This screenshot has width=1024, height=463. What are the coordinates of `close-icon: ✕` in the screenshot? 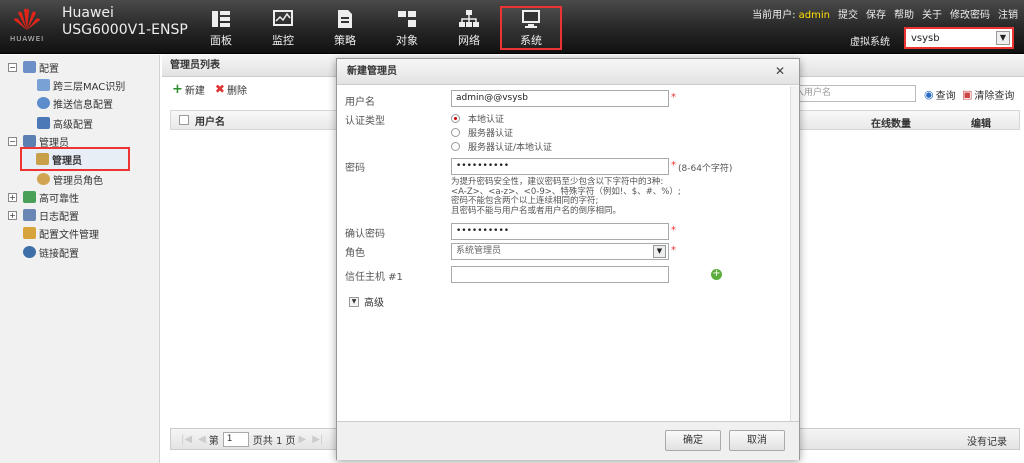 It's located at (780, 71).